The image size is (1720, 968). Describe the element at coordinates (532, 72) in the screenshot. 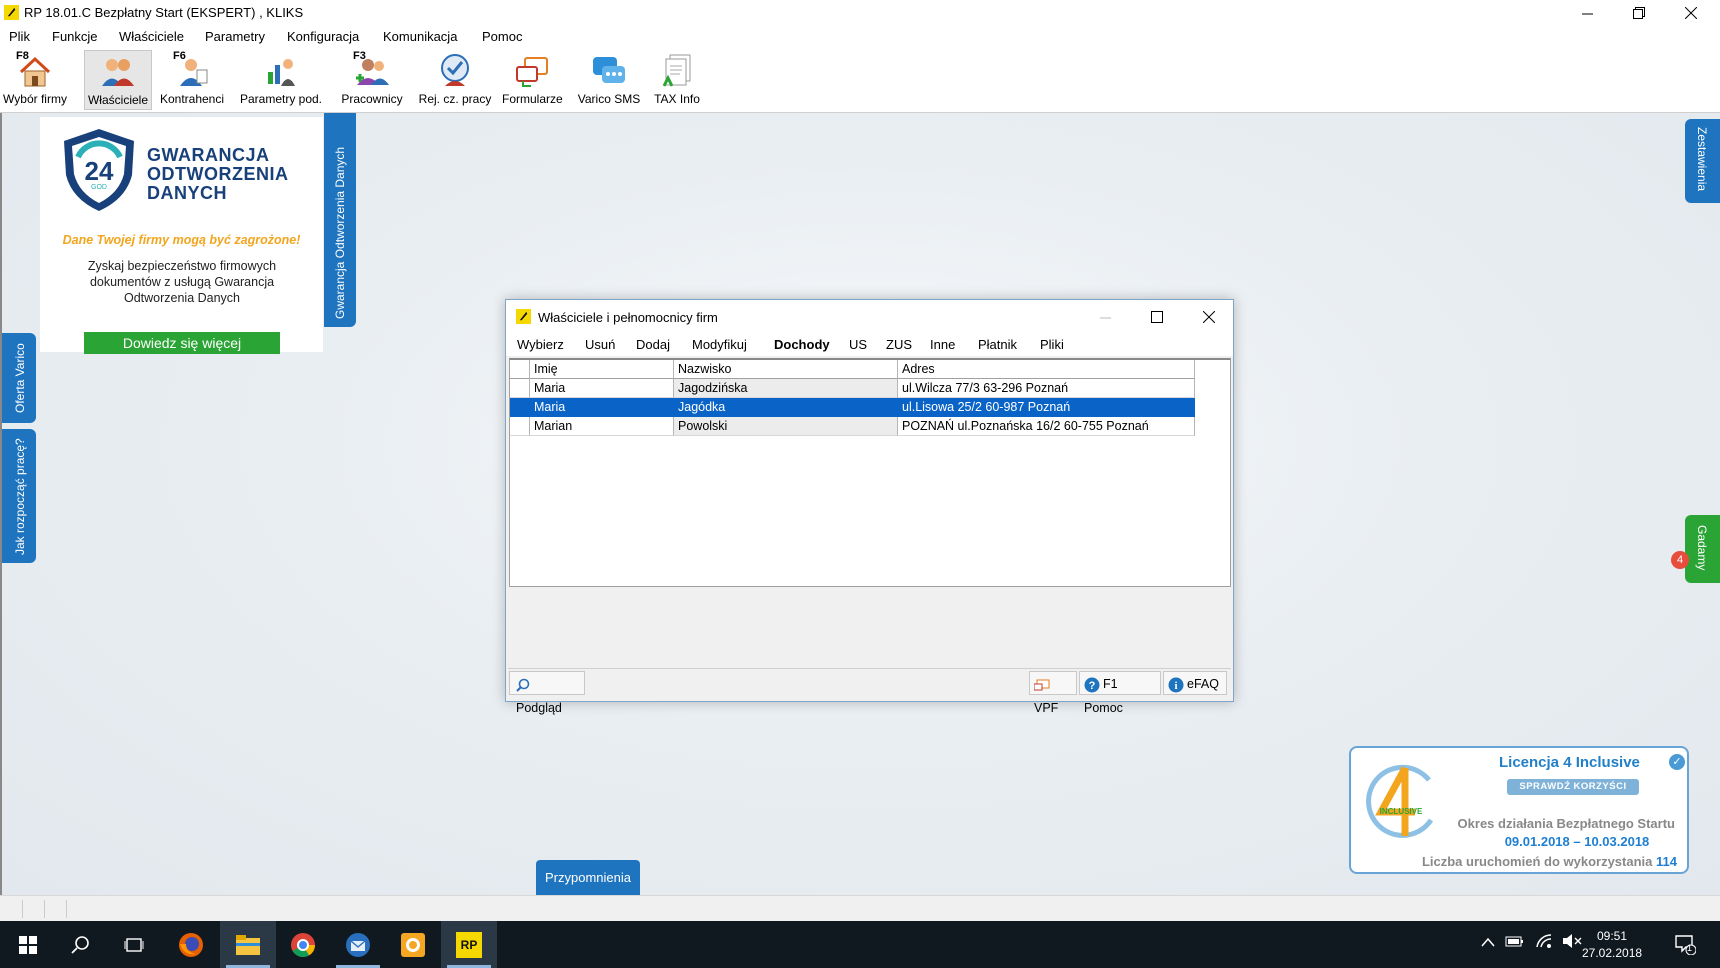

I see `forms-icon` at that location.